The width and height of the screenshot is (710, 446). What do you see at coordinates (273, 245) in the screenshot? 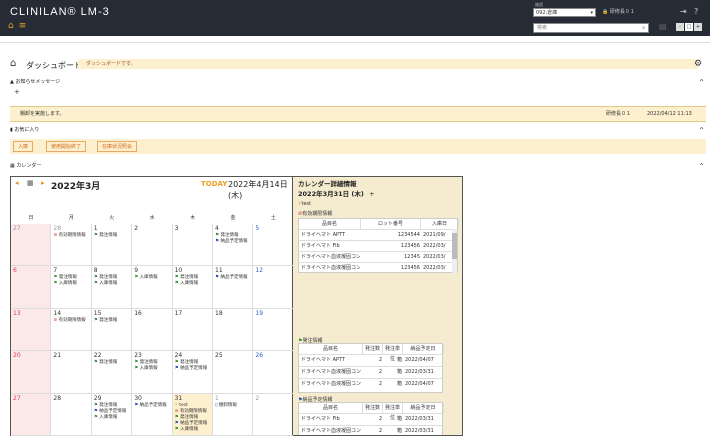
I see `calendar-day-cell: 5` at bounding box center [273, 245].